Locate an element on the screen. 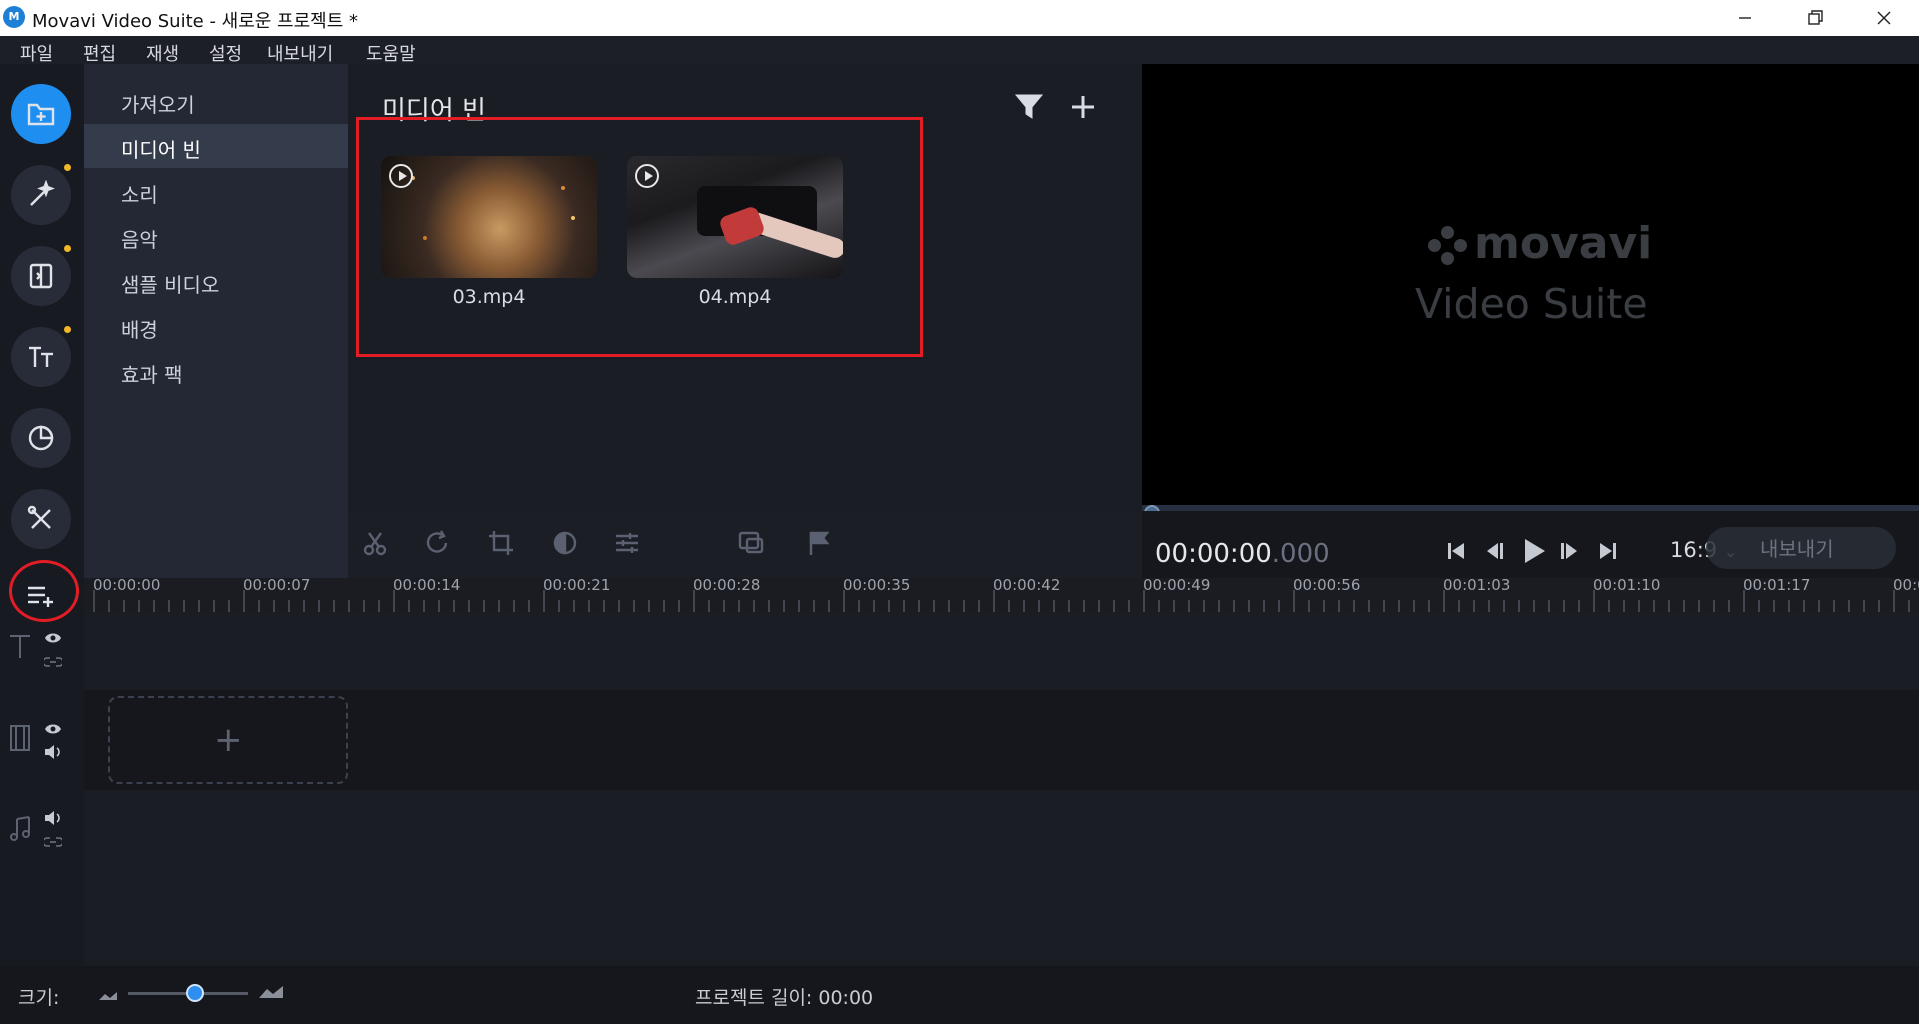  marker-button is located at coordinates (819, 545).